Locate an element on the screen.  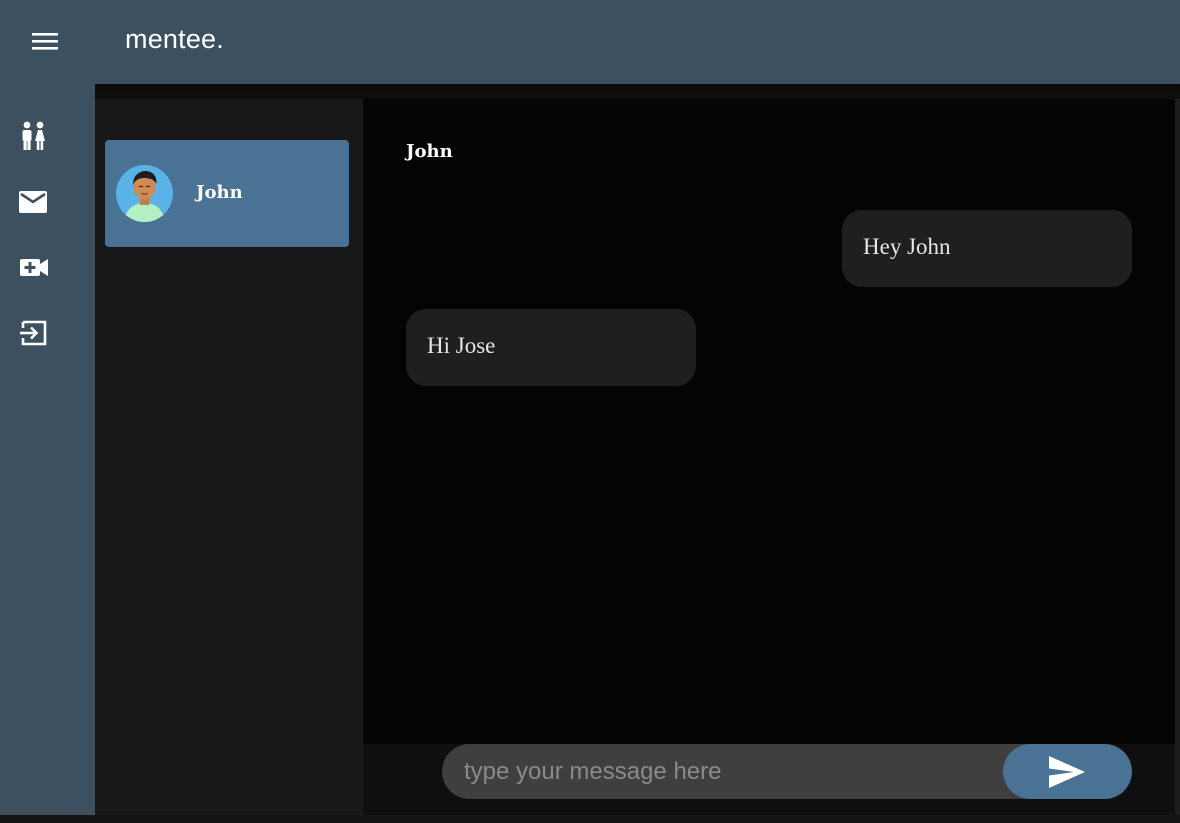
contact-name: John is located at coordinates (219, 192).